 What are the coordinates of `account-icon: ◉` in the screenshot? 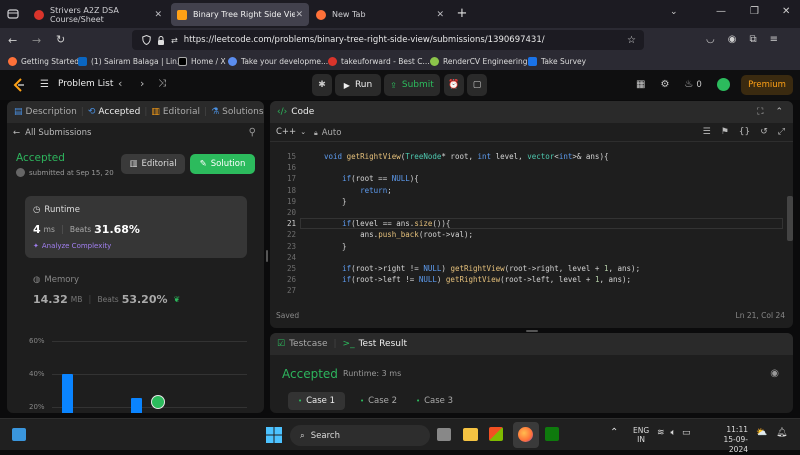 It's located at (732, 39).